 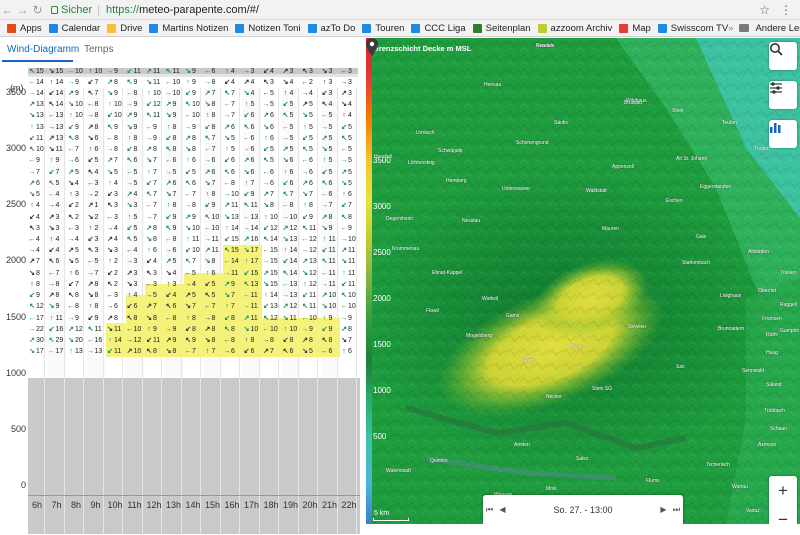 What do you see at coordinates (59, 82) in the screenshot?
I see `wind-speed: 14` at bounding box center [59, 82].